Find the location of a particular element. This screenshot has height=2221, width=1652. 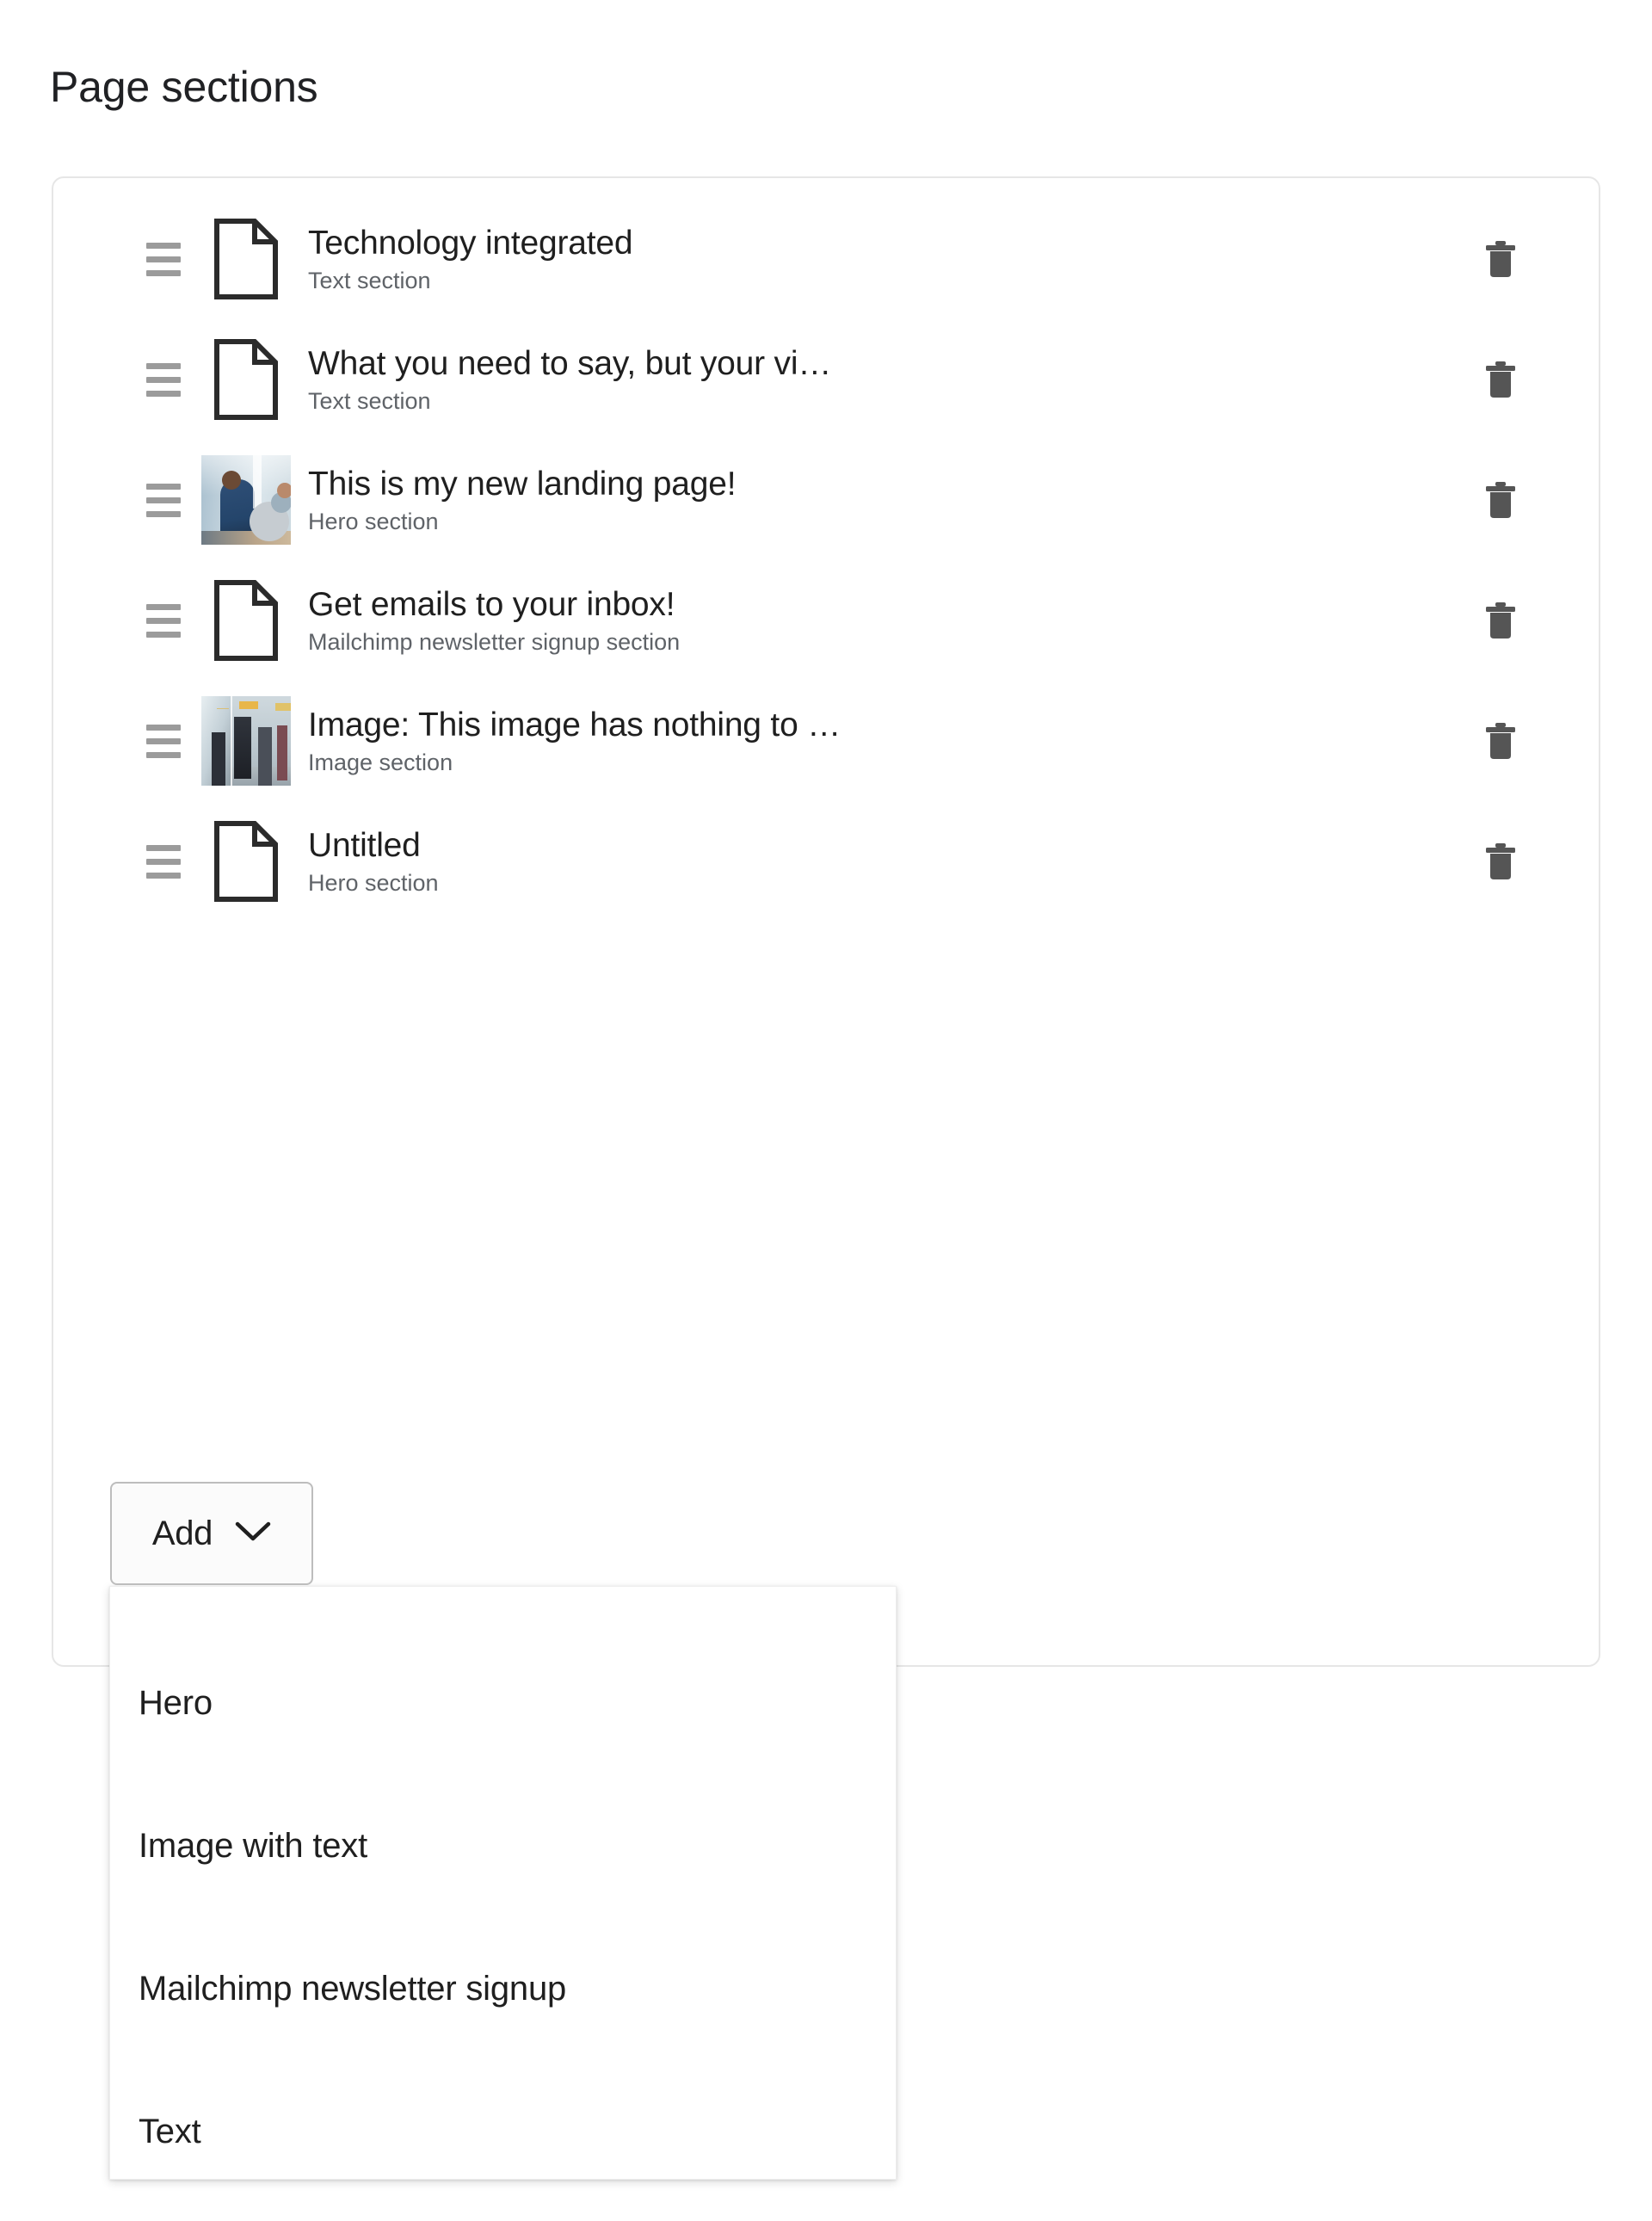

section-subtitle: Mailchimp newsletter signup section is located at coordinates (494, 641).